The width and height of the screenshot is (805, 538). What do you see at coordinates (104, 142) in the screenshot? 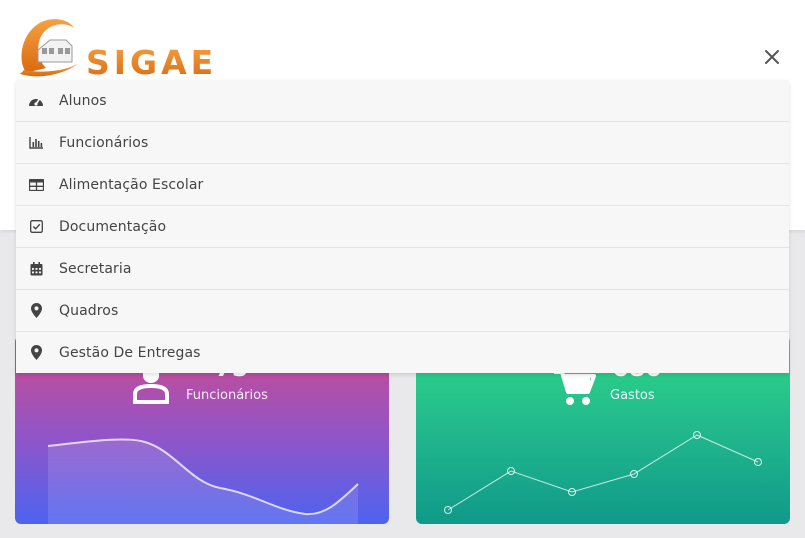
I see `menu-item-label: Funcionários` at bounding box center [104, 142].